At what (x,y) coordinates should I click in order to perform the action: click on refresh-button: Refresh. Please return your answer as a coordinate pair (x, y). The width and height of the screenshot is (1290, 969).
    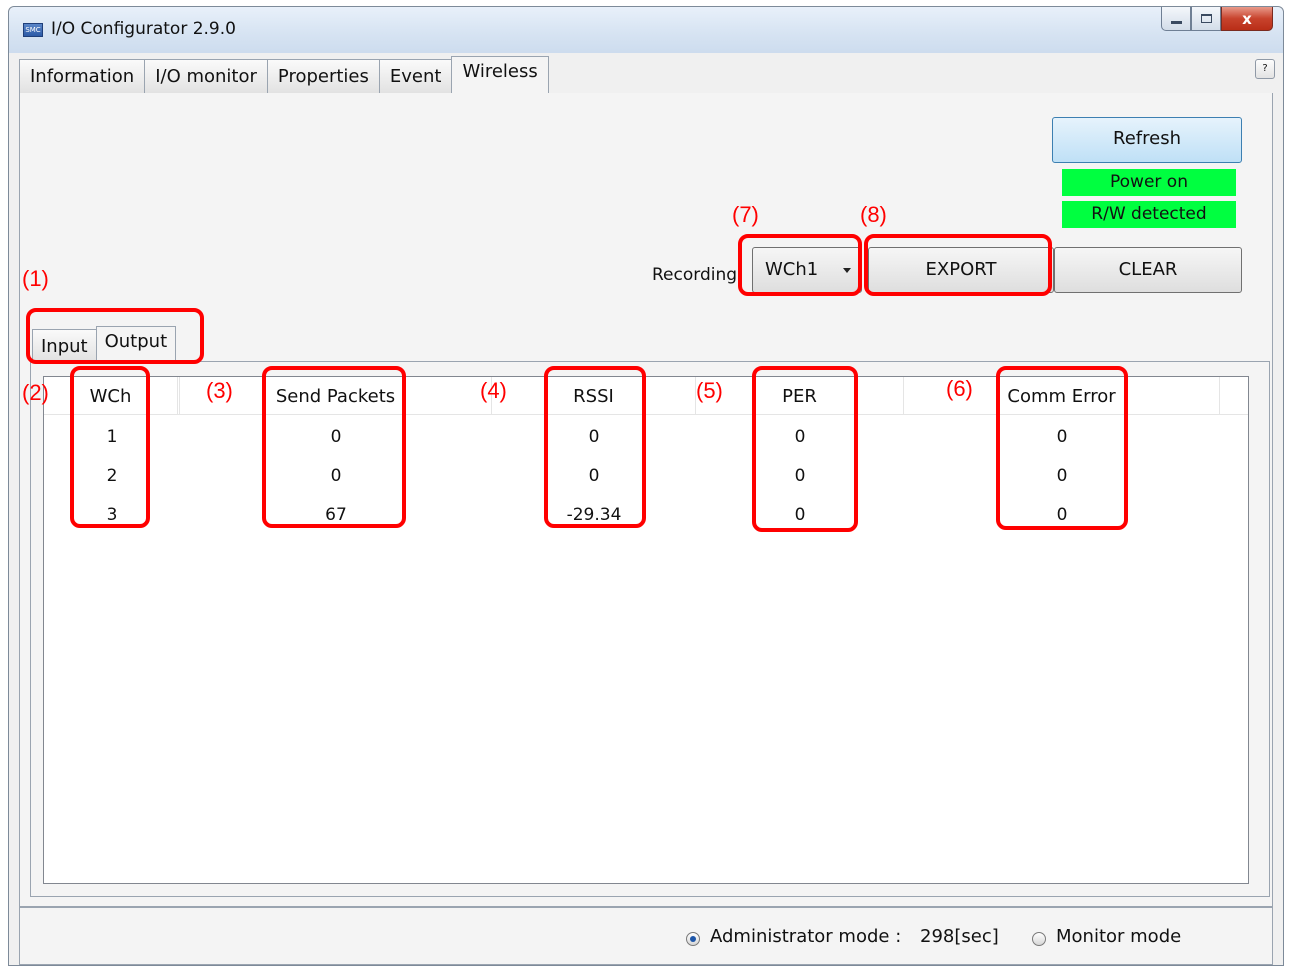
    Looking at the image, I should click on (1147, 140).